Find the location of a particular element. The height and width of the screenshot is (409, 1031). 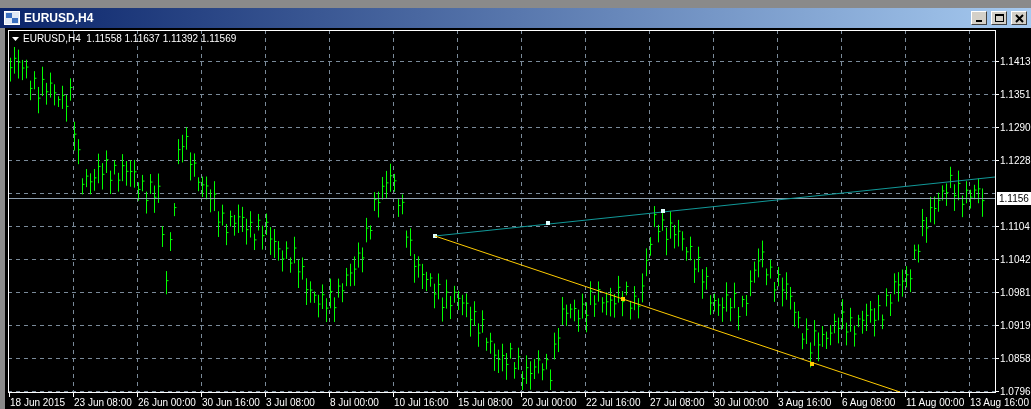

close-button is located at coordinates (1019, 18).